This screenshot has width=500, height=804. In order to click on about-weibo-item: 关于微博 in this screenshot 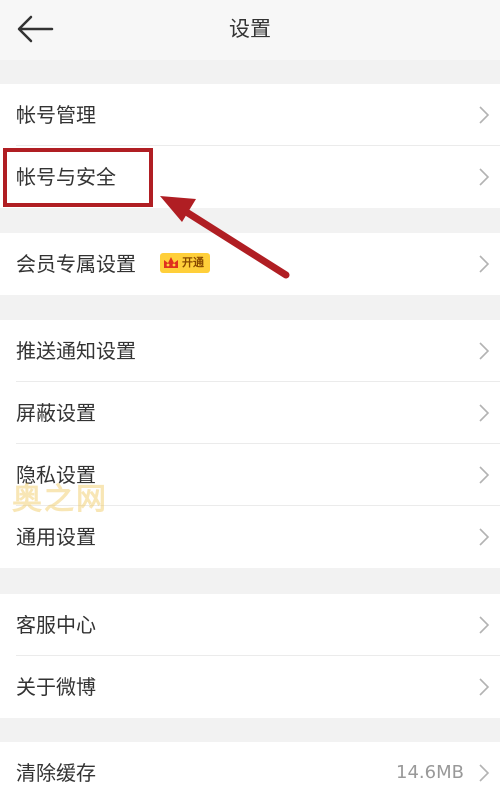, I will do `click(250, 687)`.